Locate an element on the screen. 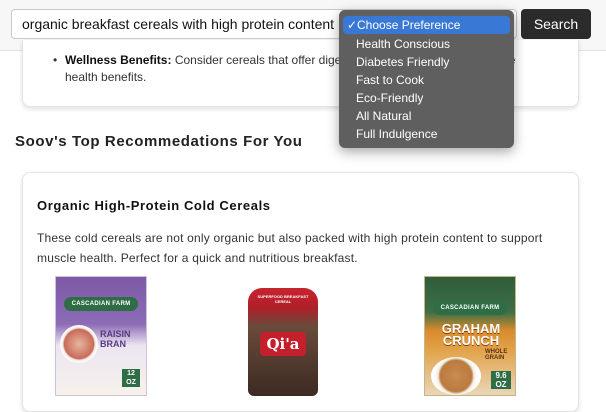  size-badge: 9.6 OZ is located at coordinates (501, 380).